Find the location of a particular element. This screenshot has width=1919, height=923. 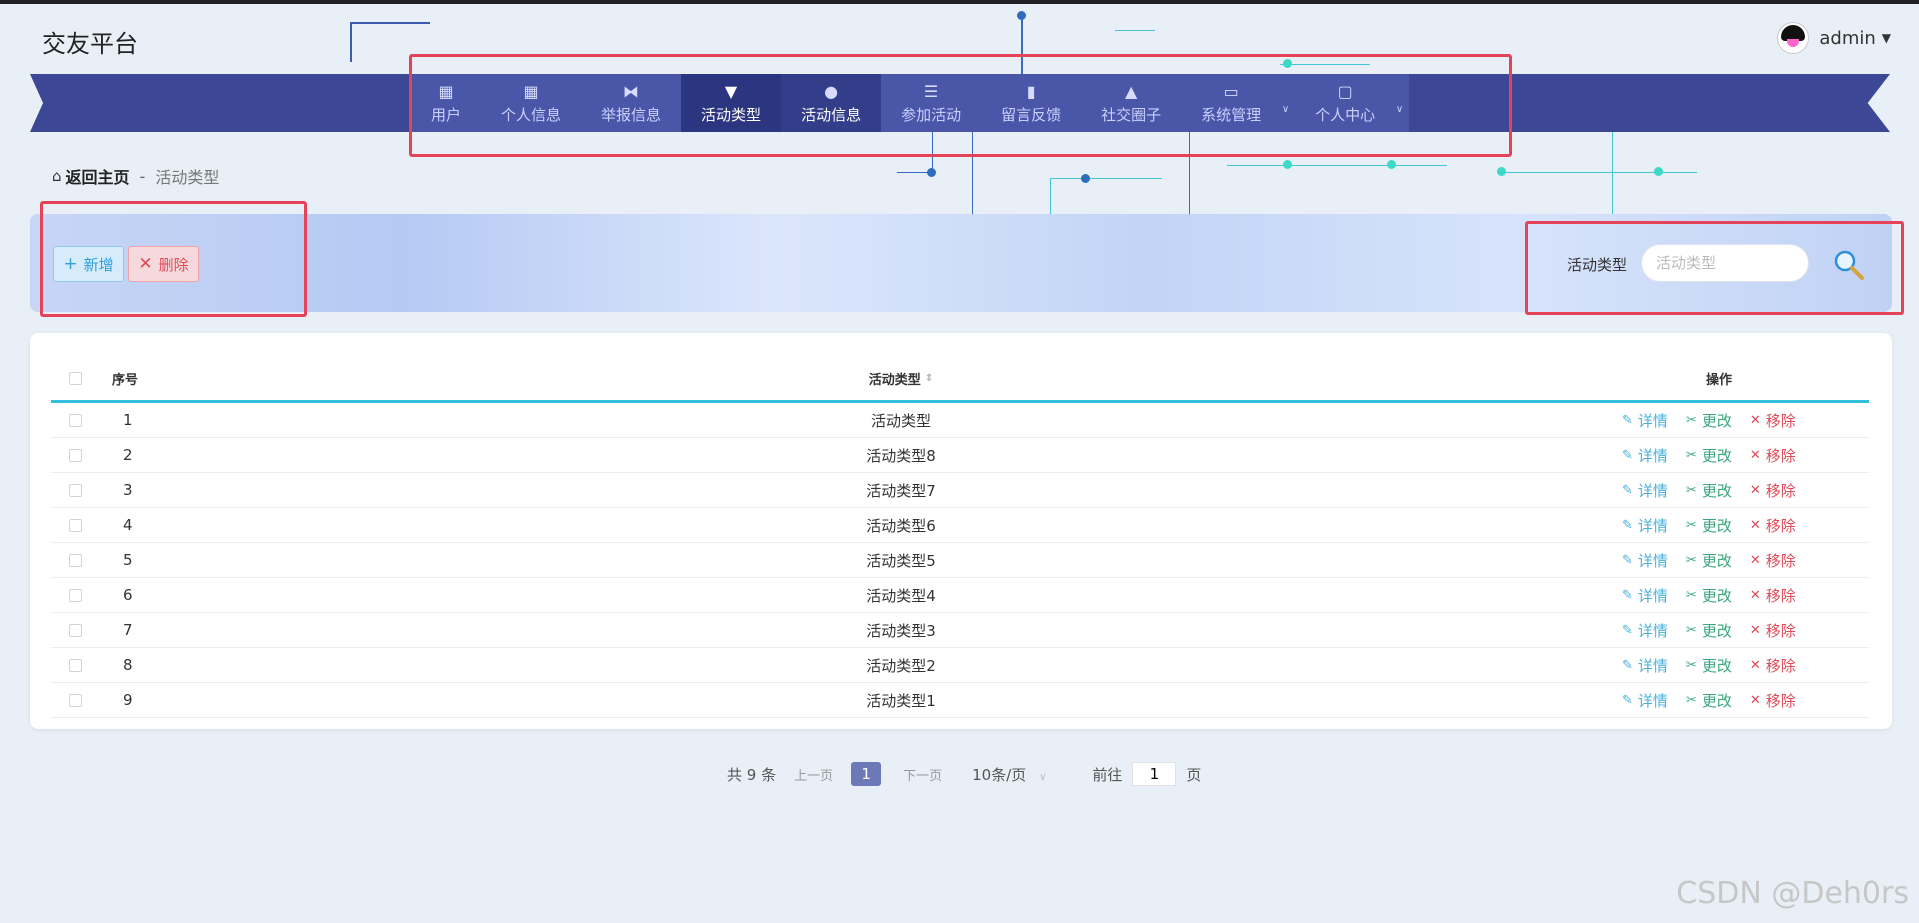

row-activity-type: 活动类型6 is located at coordinates (901, 525).